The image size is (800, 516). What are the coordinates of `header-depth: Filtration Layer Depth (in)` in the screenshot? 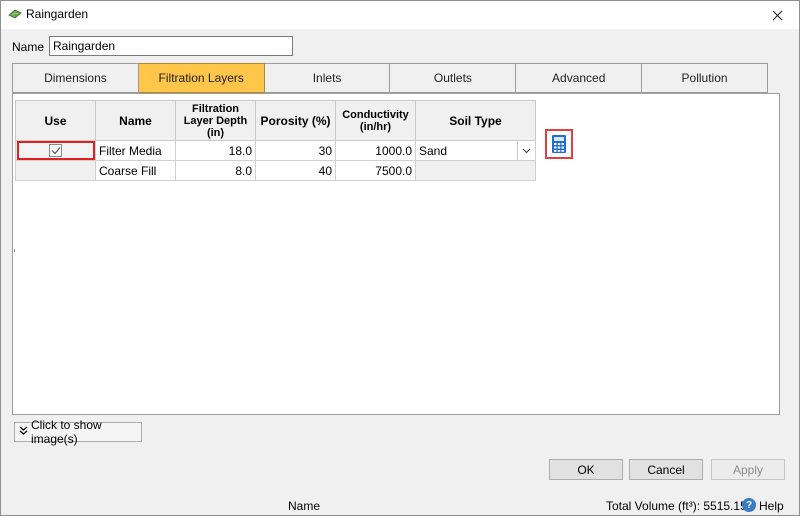 It's located at (215, 120).